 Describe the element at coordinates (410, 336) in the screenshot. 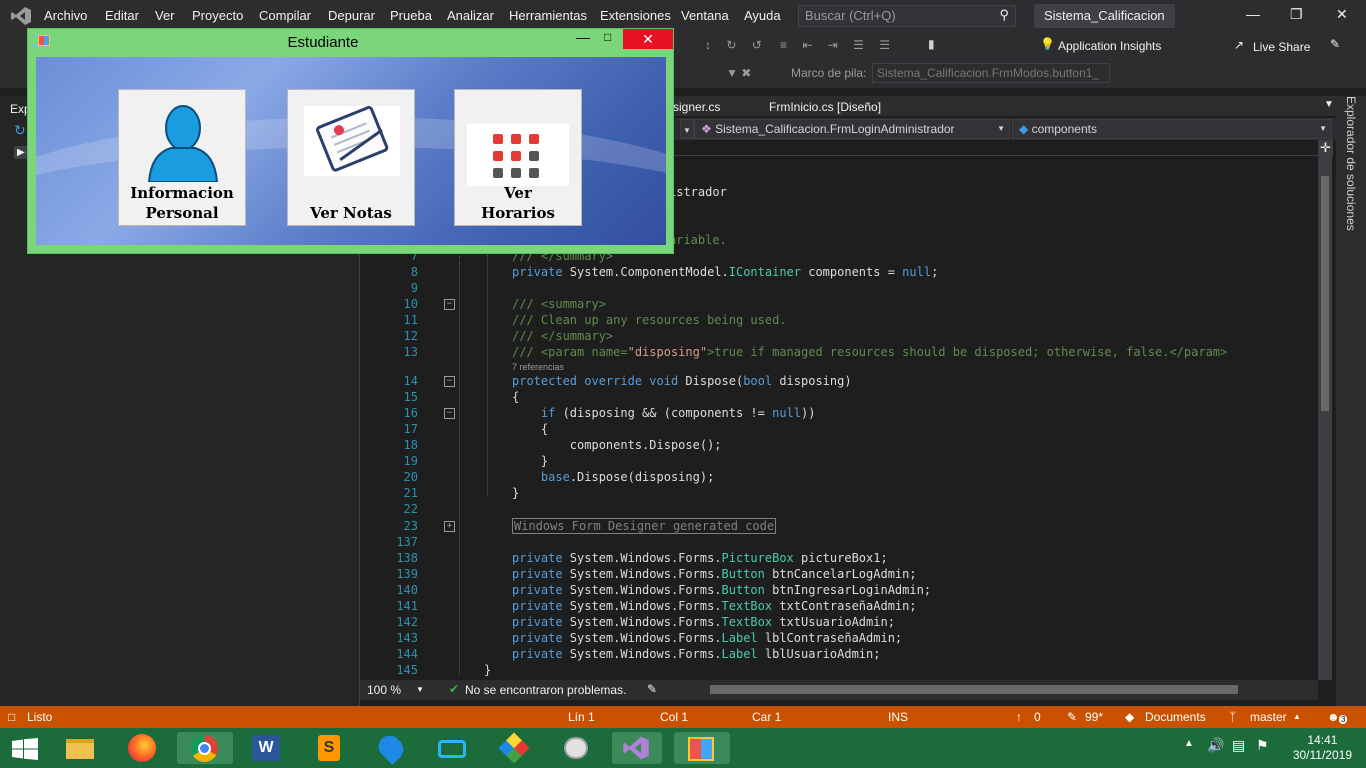

I see `line-number: 12` at that location.